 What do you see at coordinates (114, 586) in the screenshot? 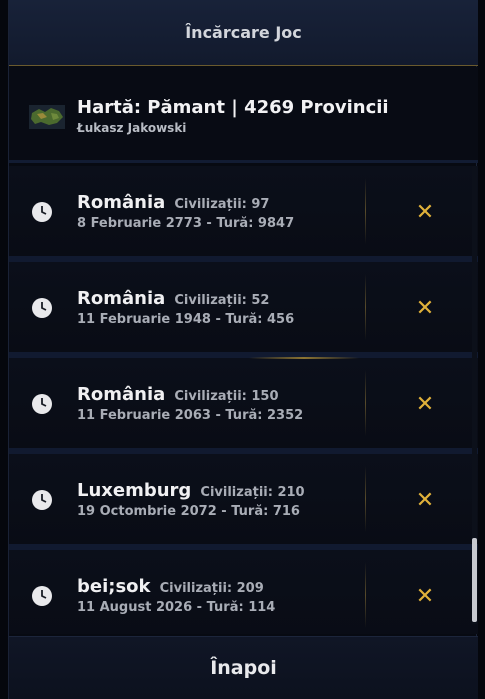
I see `save-civ-name: bei;sok` at bounding box center [114, 586].